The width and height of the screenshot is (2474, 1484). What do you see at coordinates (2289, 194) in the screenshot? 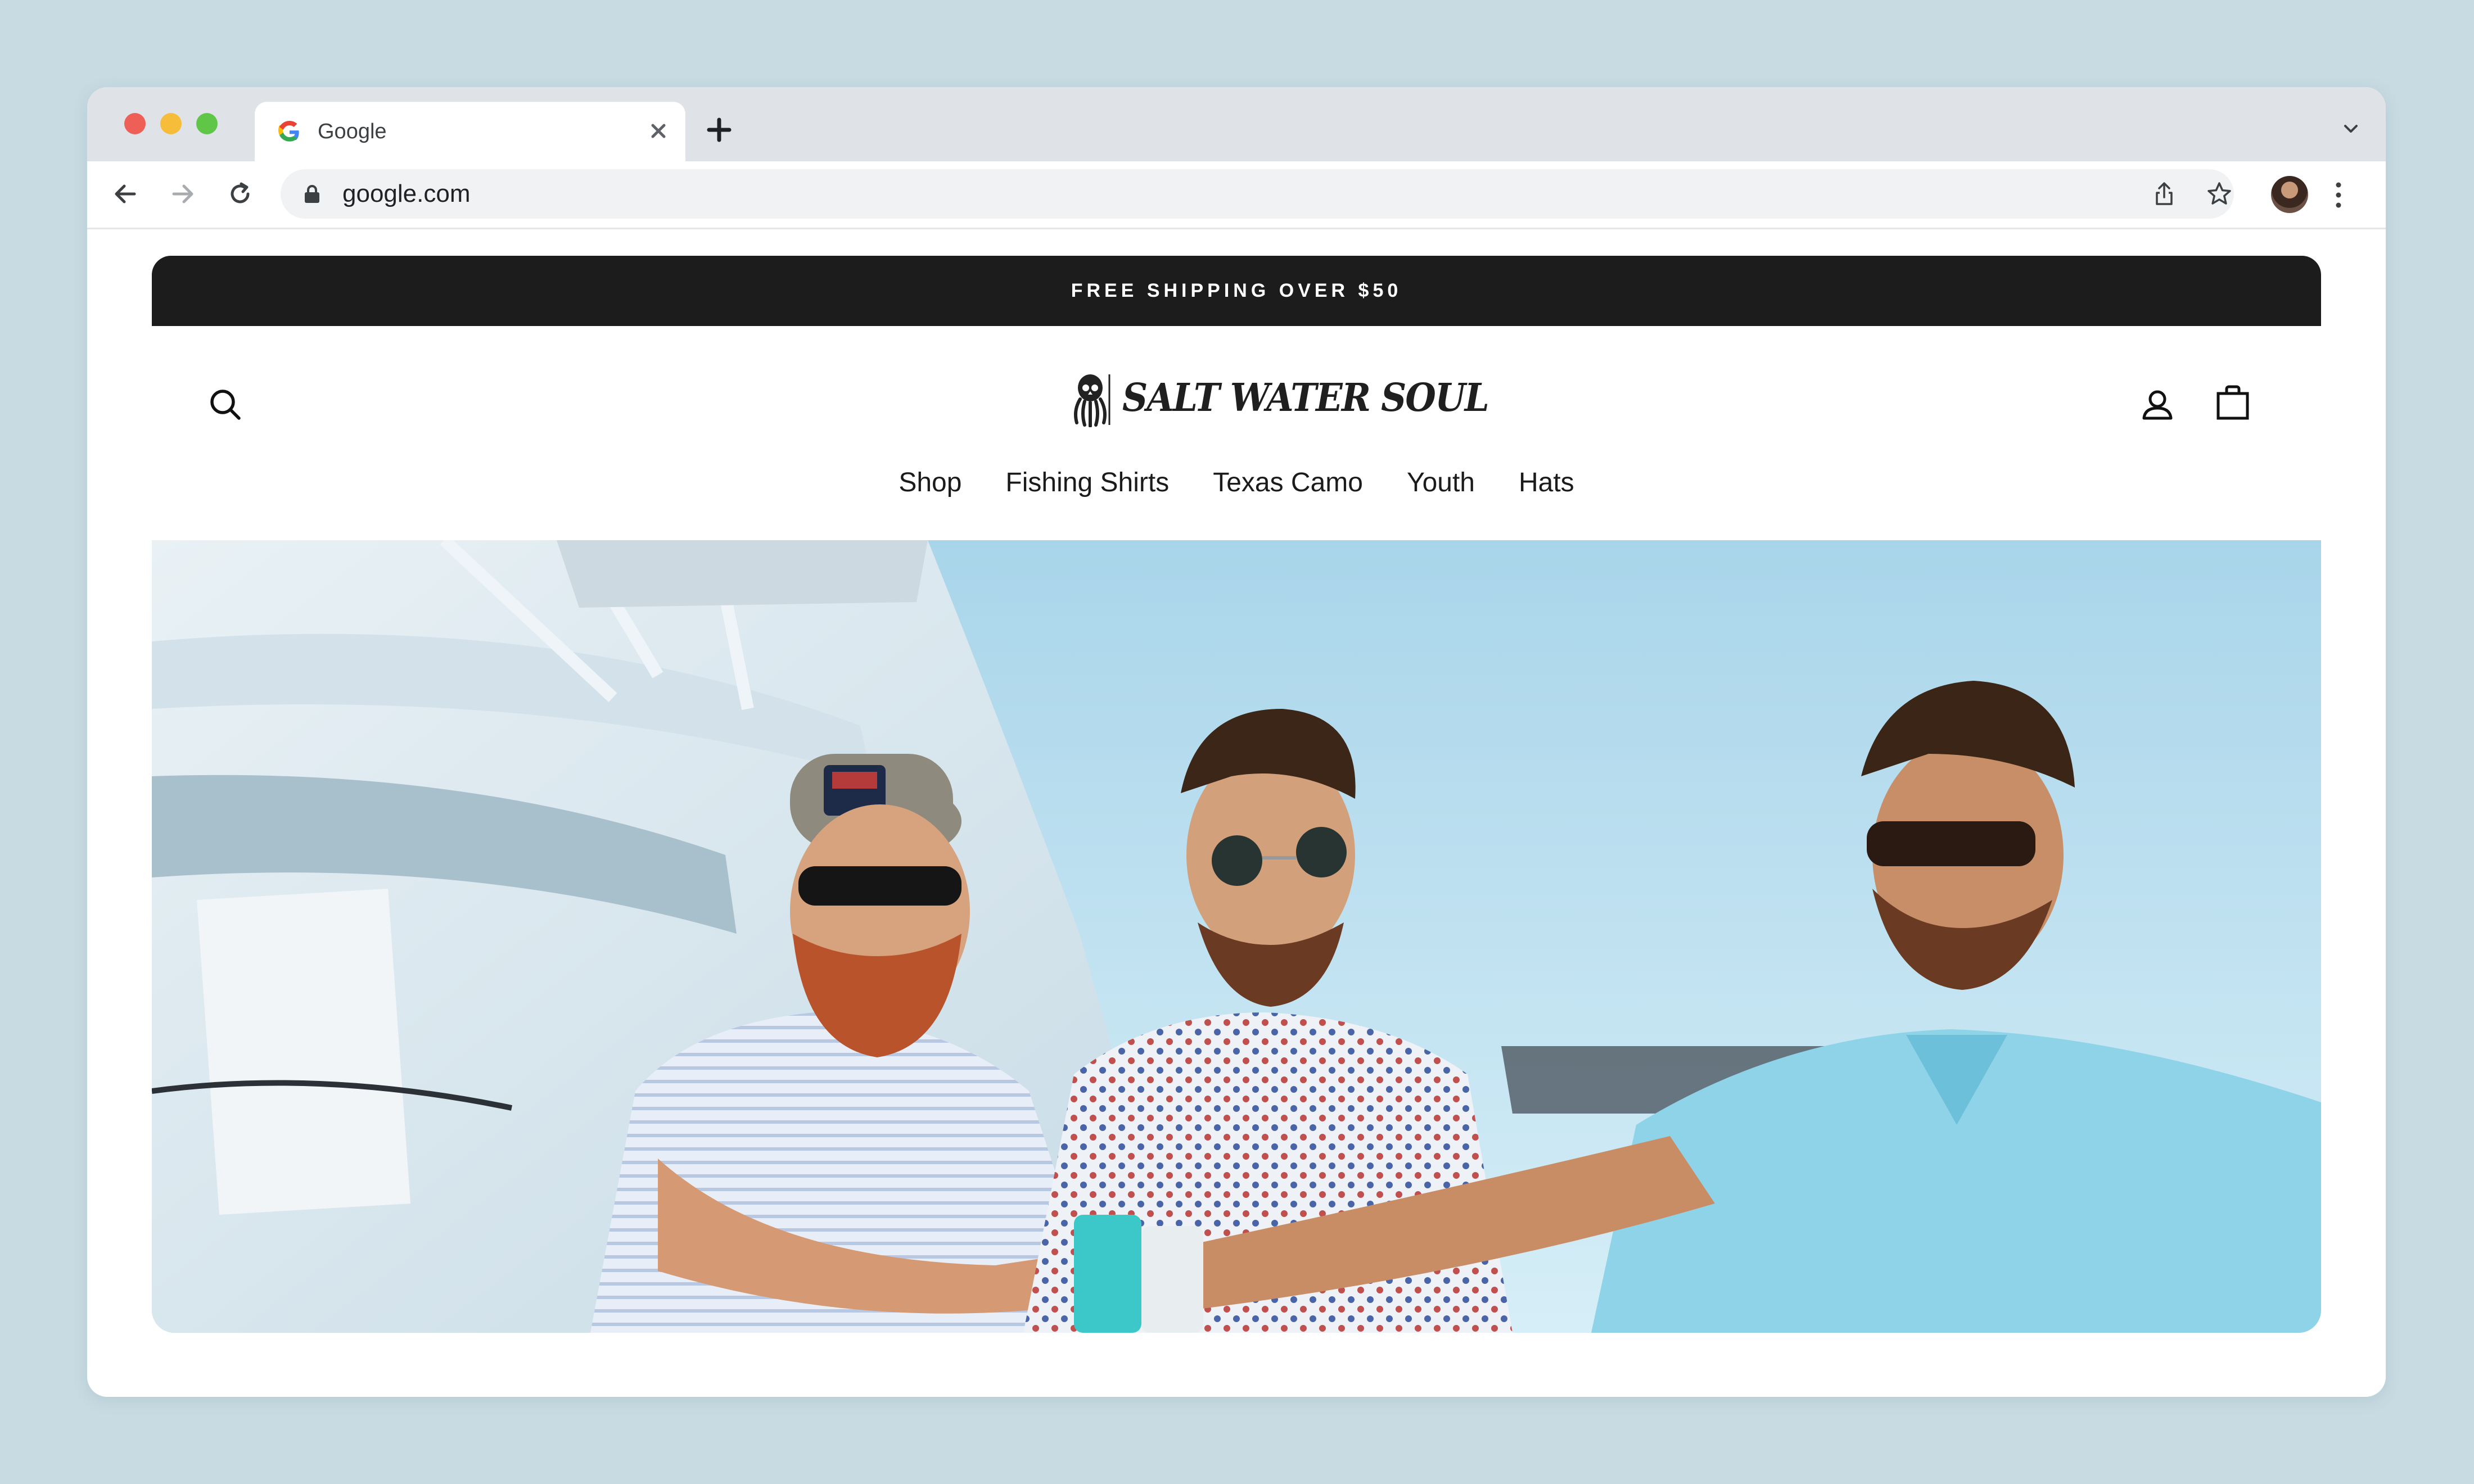
I see `avatar` at bounding box center [2289, 194].